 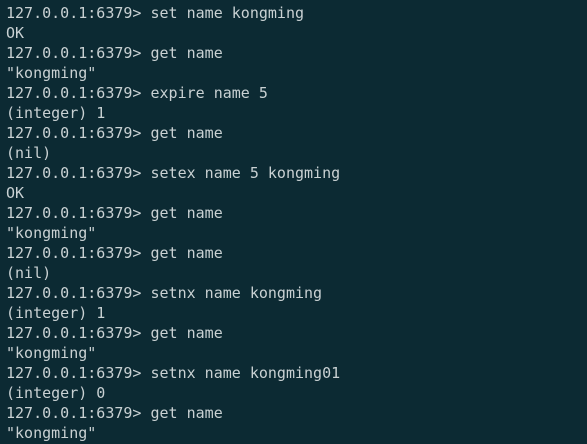 I want to click on terminal-command: setnx name kongming, so click(x=236, y=293).